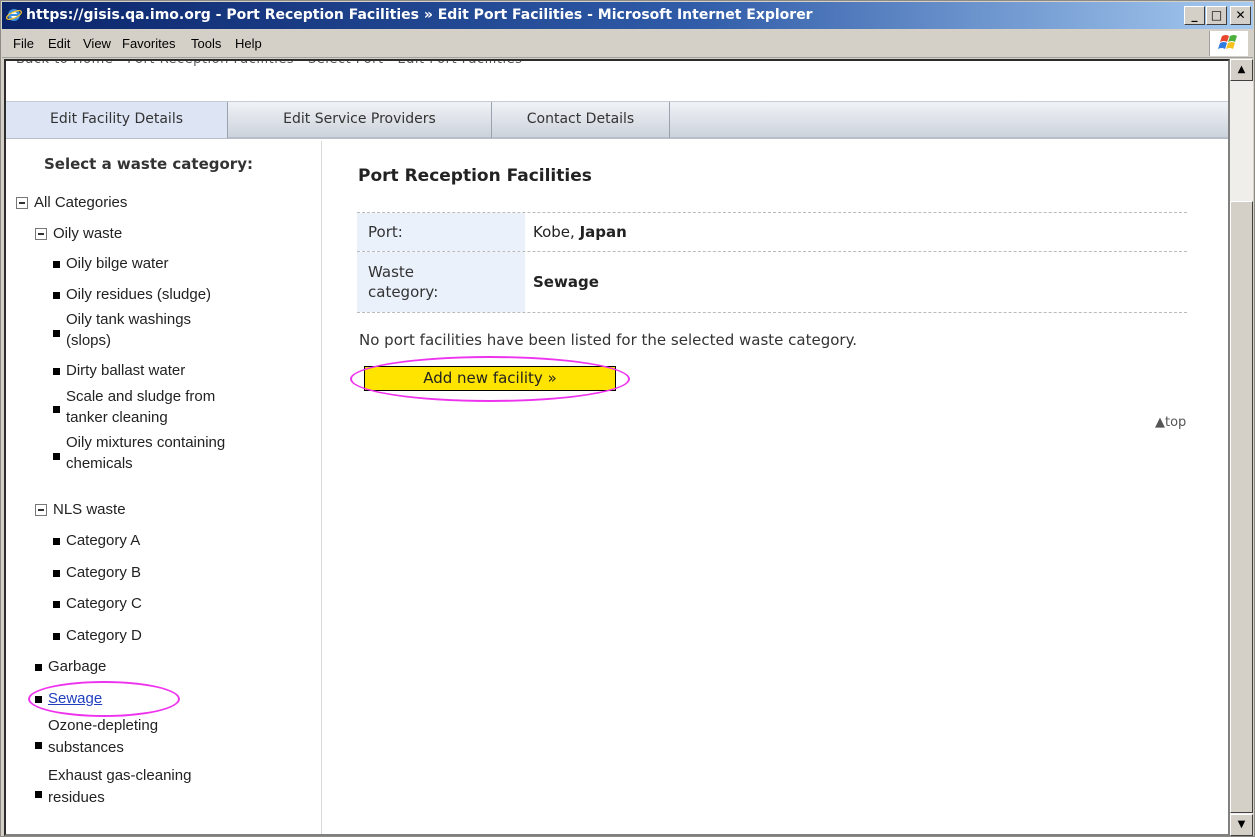  I want to click on tree-item-category-a: Category A, so click(103, 541).